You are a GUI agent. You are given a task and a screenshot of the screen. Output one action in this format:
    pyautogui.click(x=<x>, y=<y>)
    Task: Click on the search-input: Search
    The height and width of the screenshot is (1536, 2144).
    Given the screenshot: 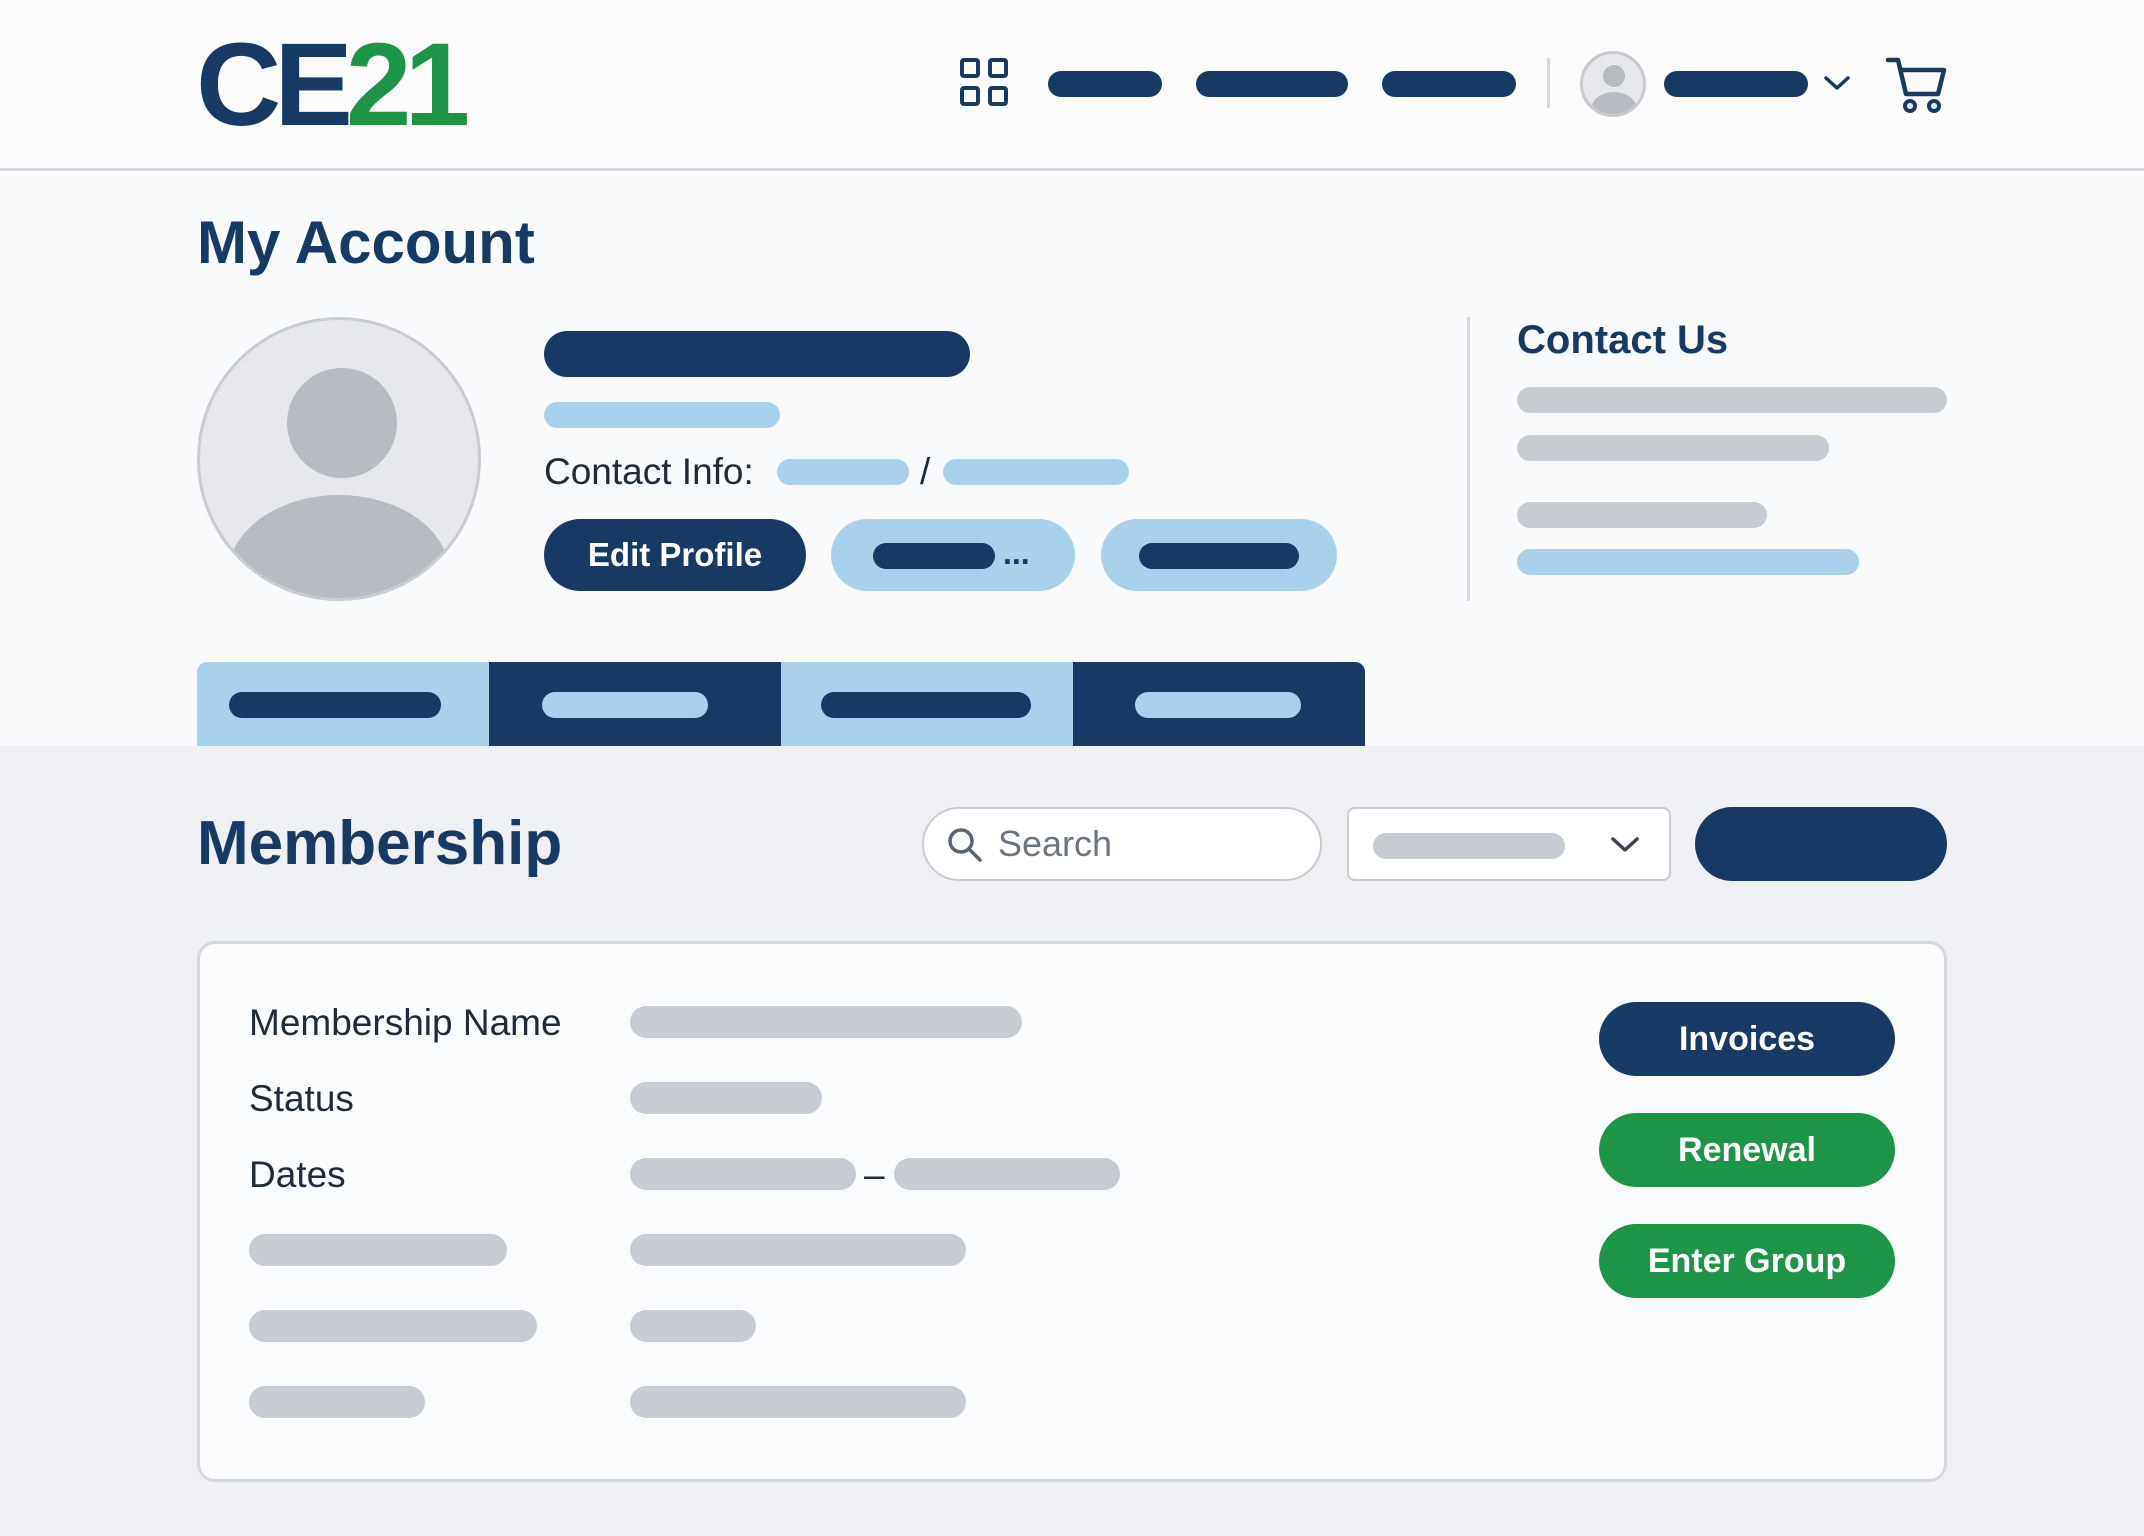 What is the action you would take?
    pyautogui.click(x=1122, y=844)
    